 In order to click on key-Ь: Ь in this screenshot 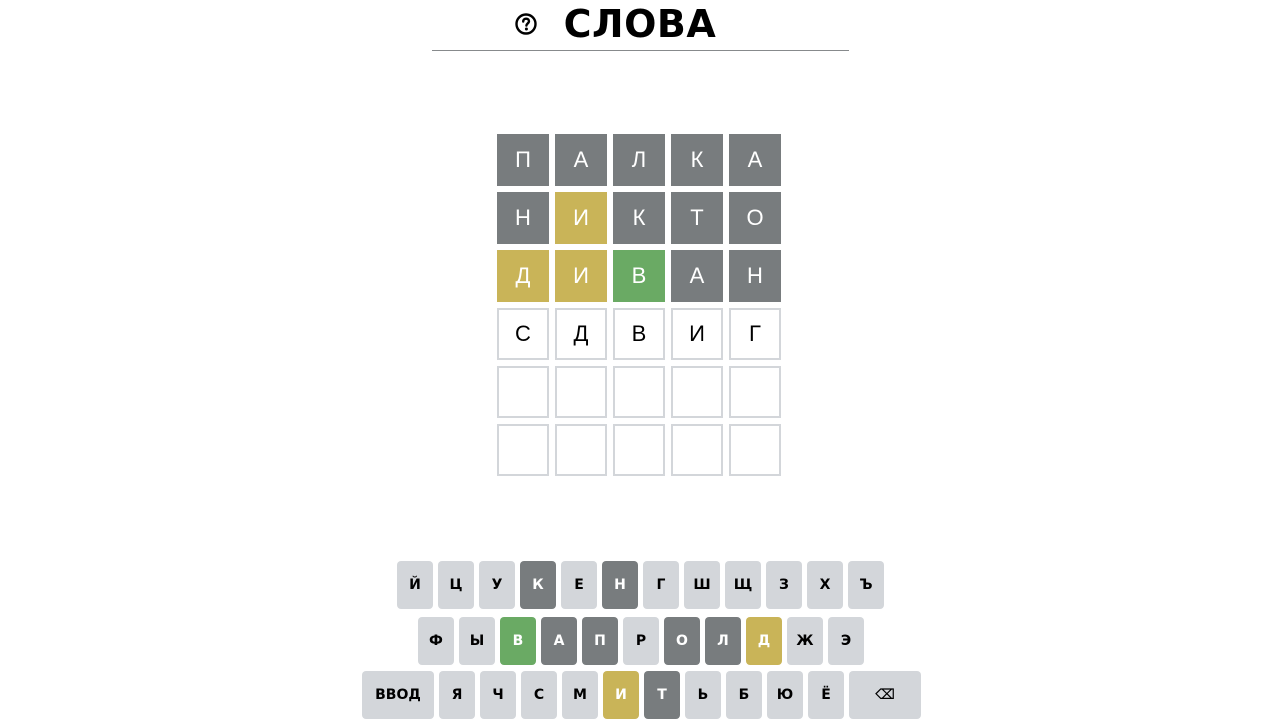, I will do `click(703, 695)`.